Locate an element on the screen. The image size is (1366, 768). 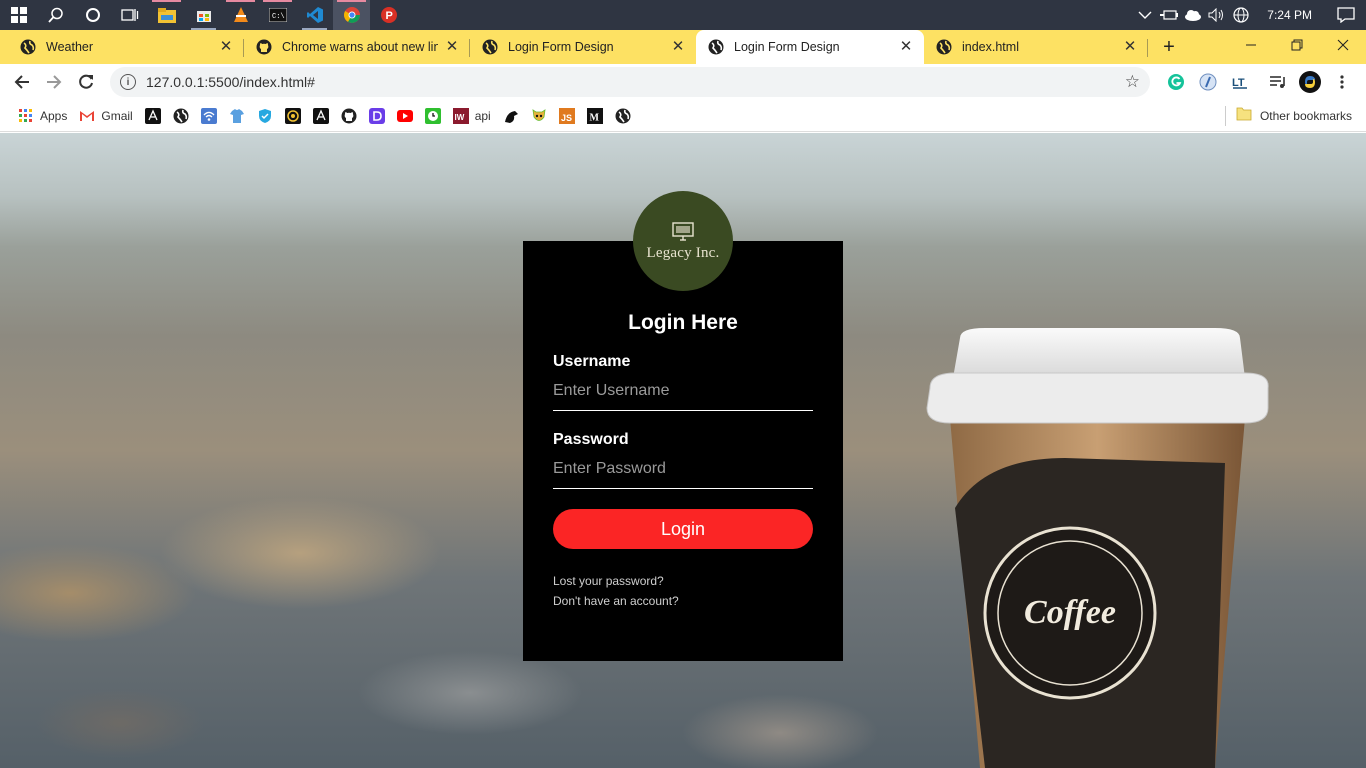
shield-icon is located at coordinates (265, 116).